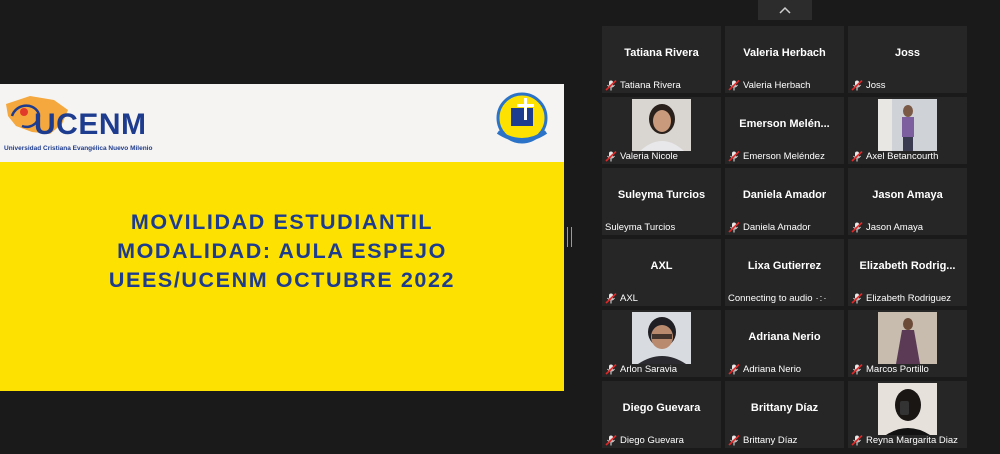 The width and height of the screenshot is (1000, 454). What do you see at coordinates (282, 280) in the screenshot?
I see `slide-title-line: UEES/UCENM OCTUBRE 2022` at bounding box center [282, 280].